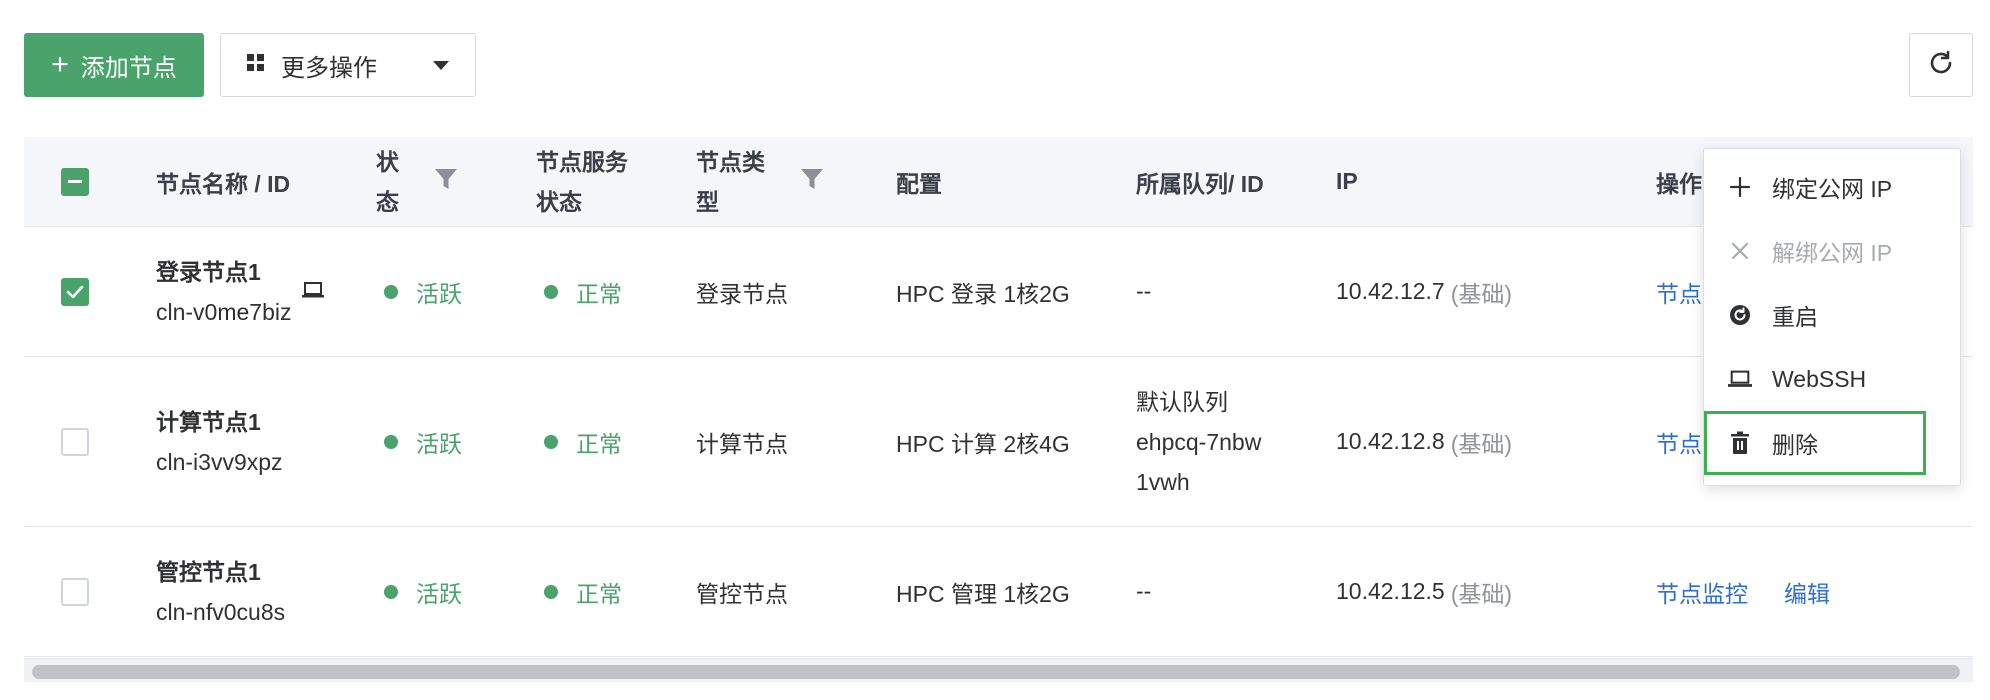 Image resolution: width=1990 pixels, height=700 pixels. What do you see at coordinates (387, 201) in the screenshot?
I see `column-header-status-l2: 态` at bounding box center [387, 201].